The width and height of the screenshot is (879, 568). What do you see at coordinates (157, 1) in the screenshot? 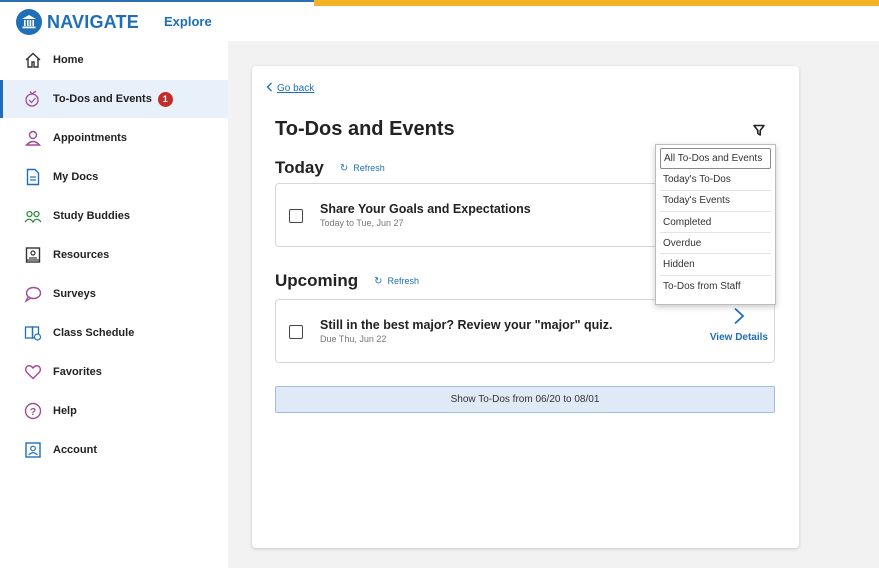
I see `top-accent-line` at bounding box center [157, 1].